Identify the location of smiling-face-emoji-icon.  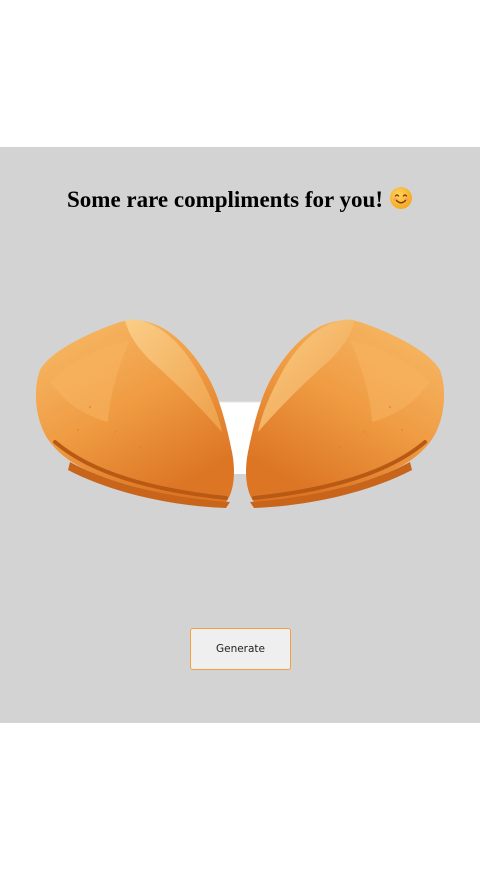
(401, 201).